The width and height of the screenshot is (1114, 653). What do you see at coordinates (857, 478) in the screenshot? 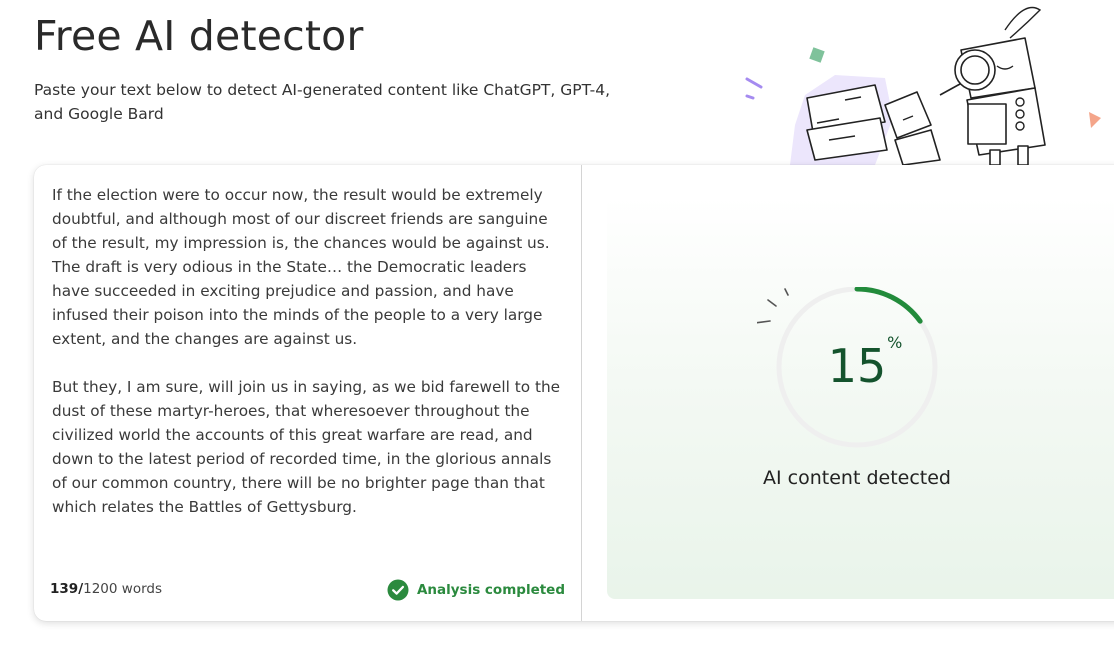
I see `result-label: AI content detected` at bounding box center [857, 478].